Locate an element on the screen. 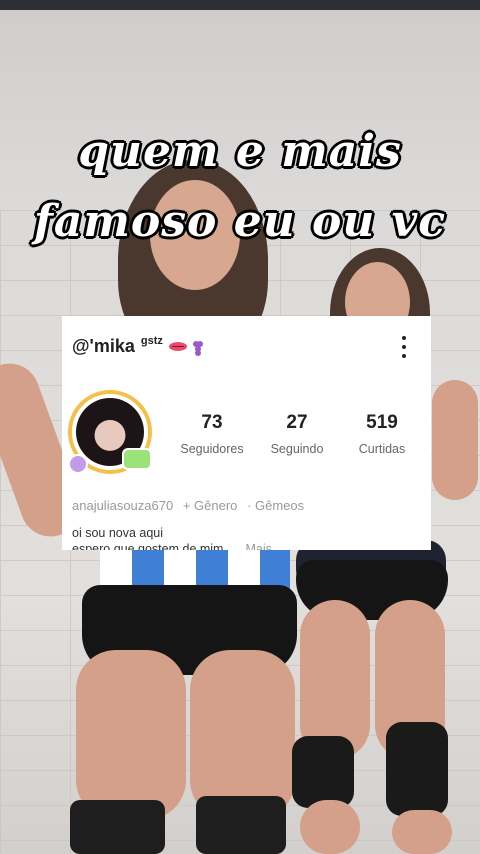 This screenshot has width=480, height=854. stat-followers-value: 73 is located at coordinates (212, 422).